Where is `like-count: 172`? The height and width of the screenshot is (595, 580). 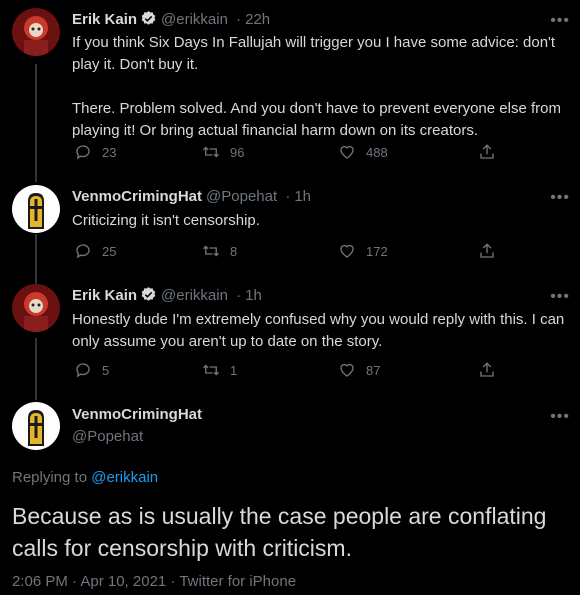 like-count: 172 is located at coordinates (377, 251).